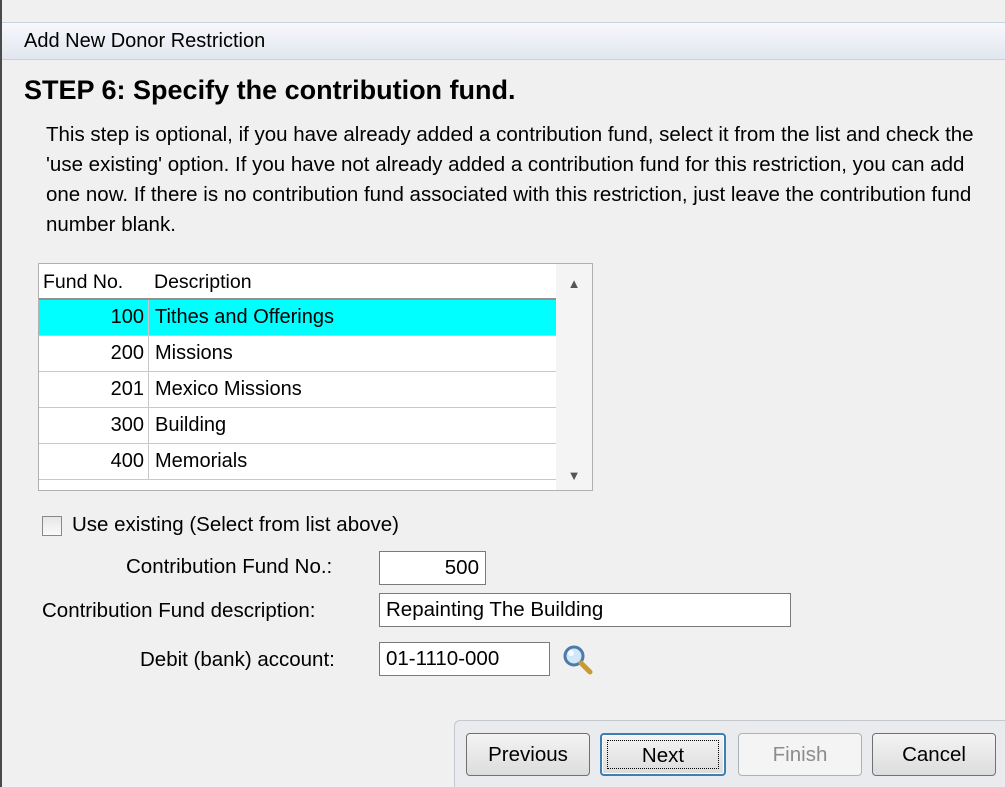  What do you see at coordinates (503, 41) in the screenshot?
I see `window-titlebar: Add New Donor Restriction` at bounding box center [503, 41].